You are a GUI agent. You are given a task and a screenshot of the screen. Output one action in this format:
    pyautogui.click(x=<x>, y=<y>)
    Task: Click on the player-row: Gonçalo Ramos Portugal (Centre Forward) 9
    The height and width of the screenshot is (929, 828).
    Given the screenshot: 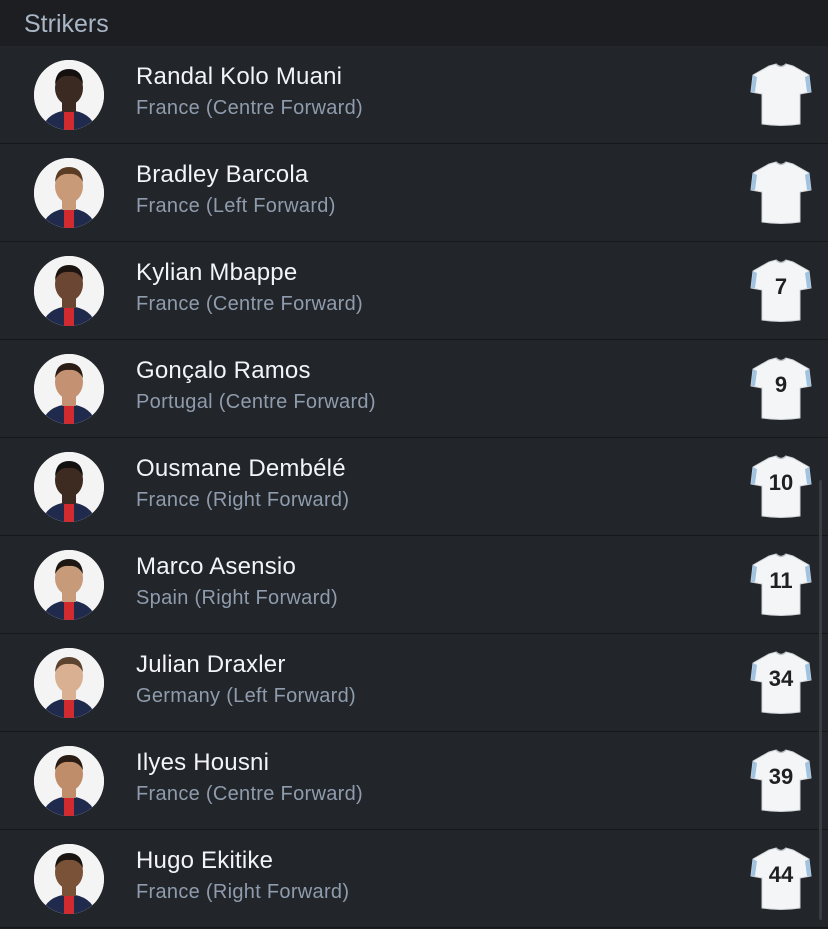 What is the action you would take?
    pyautogui.click(x=414, y=389)
    